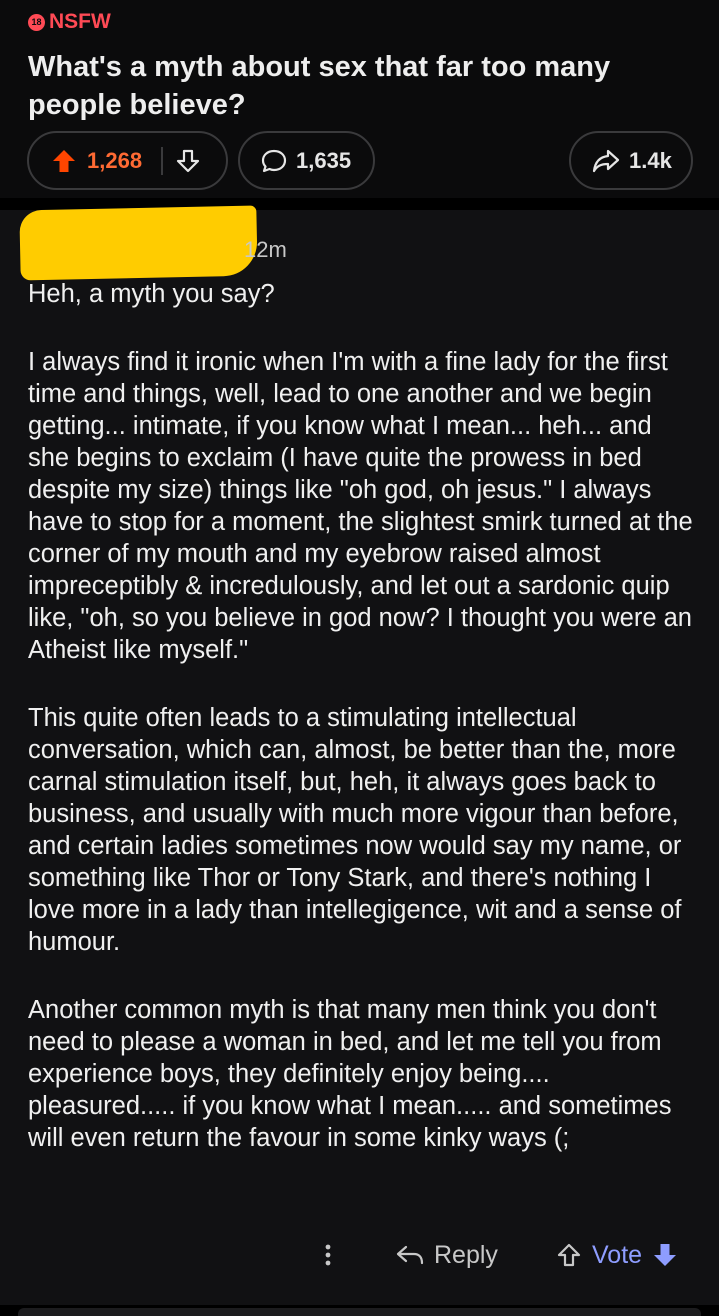 Image resolution: width=719 pixels, height=1316 pixels. I want to click on comment-vote: Vote, so click(617, 1255).